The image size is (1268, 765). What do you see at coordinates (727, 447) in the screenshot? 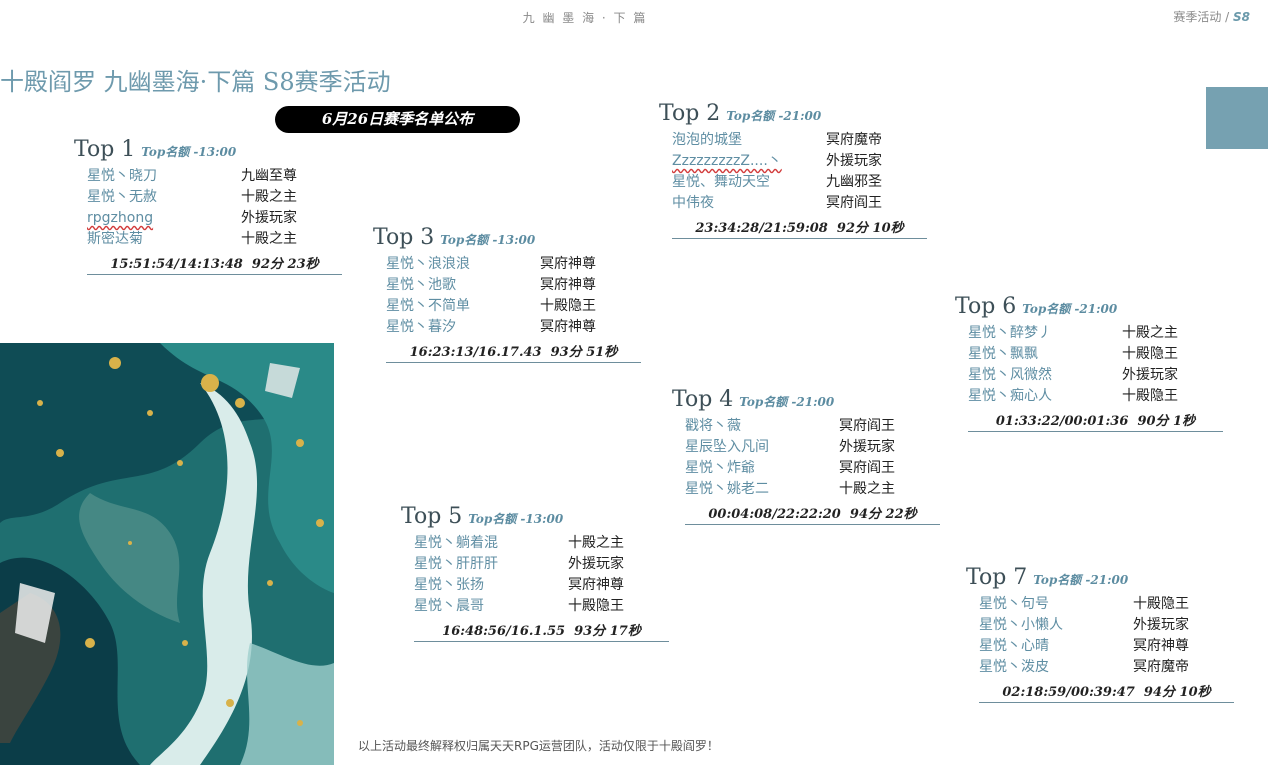
I see `member-name: 星辰坠入凡间` at bounding box center [727, 447].